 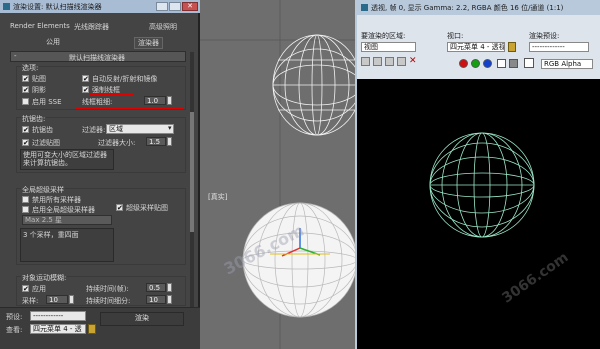 What do you see at coordinates (175, 6) in the screenshot?
I see `maximize-button` at bounding box center [175, 6].